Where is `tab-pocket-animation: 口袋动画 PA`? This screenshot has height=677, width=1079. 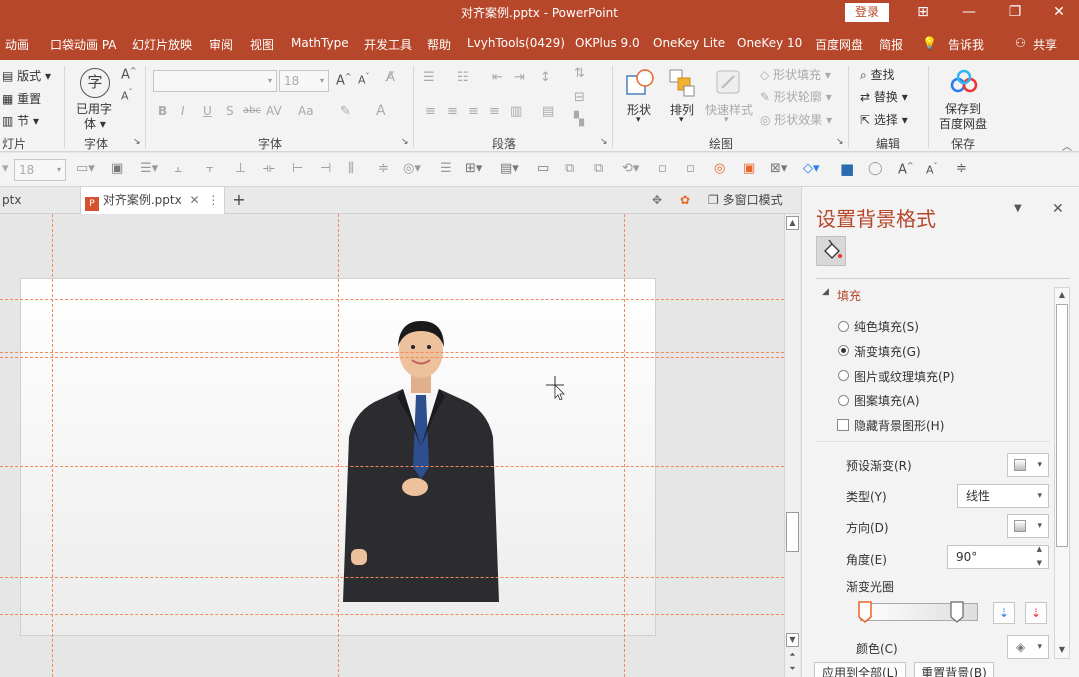 tab-pocket-animation: 口袋动画 PA is located at coordinates (83, 44).